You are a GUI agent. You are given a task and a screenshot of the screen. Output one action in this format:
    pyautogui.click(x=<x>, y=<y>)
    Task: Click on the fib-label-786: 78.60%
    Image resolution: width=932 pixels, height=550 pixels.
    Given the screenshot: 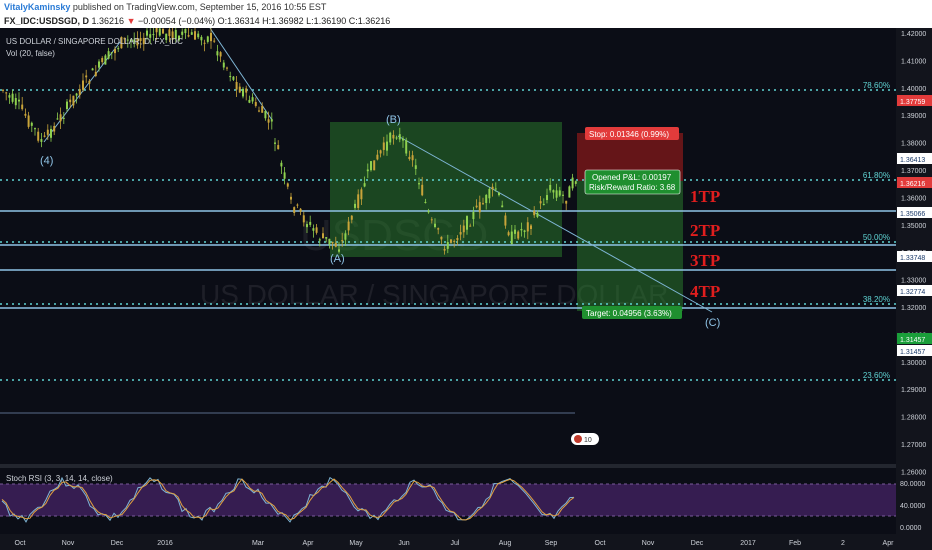 What is the action you would take?
    pyautogui.click(x=876, y=85)
    